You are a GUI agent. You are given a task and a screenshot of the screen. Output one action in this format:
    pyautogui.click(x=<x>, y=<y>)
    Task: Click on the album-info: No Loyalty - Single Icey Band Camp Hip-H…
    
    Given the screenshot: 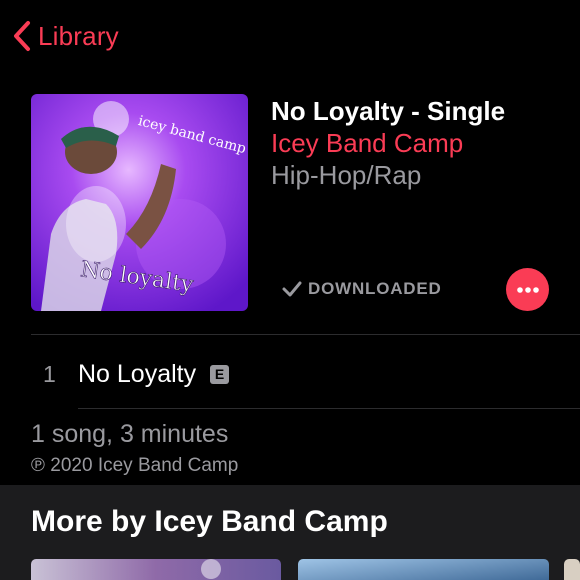 What is the action you would take?
    pyautogui.click(x=388, y=143)
    